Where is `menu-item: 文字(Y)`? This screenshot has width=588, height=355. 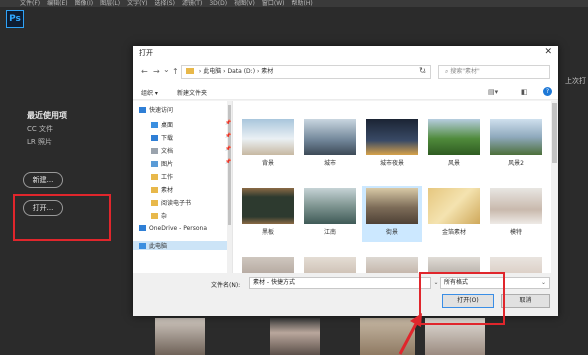
menu-item: 文字(Y) is located at coordinates (137, 3).